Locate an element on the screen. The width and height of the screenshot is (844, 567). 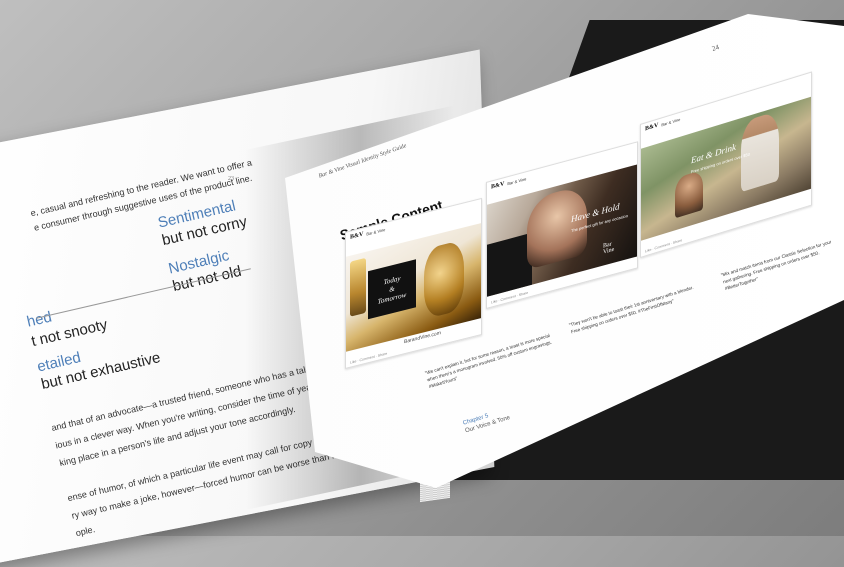
promo-logo: Bar Vine is located at coordinates (609, 248).